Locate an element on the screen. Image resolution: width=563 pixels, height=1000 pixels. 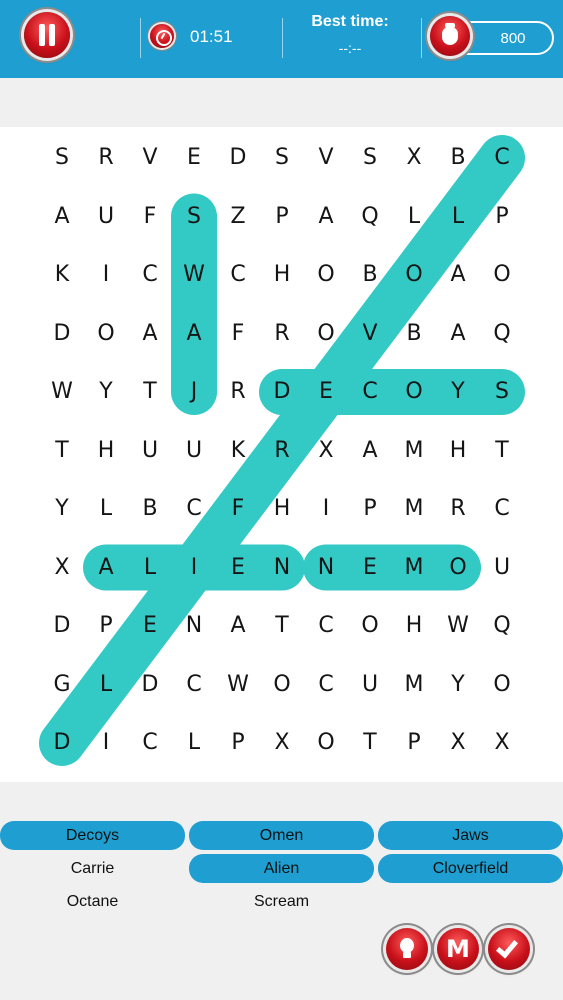
coin-bag-icon is located at coordinates (450, 36).